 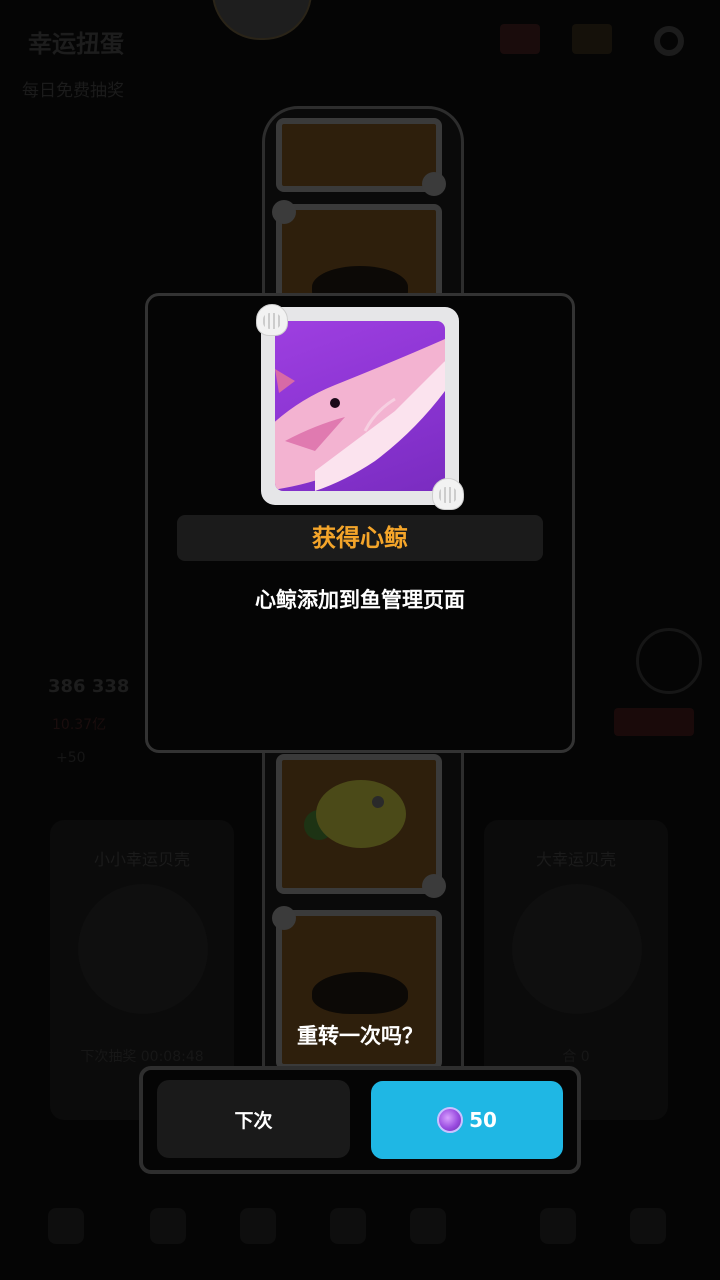 I want to click on nav-home-icon, so click(x=66, y=1226).